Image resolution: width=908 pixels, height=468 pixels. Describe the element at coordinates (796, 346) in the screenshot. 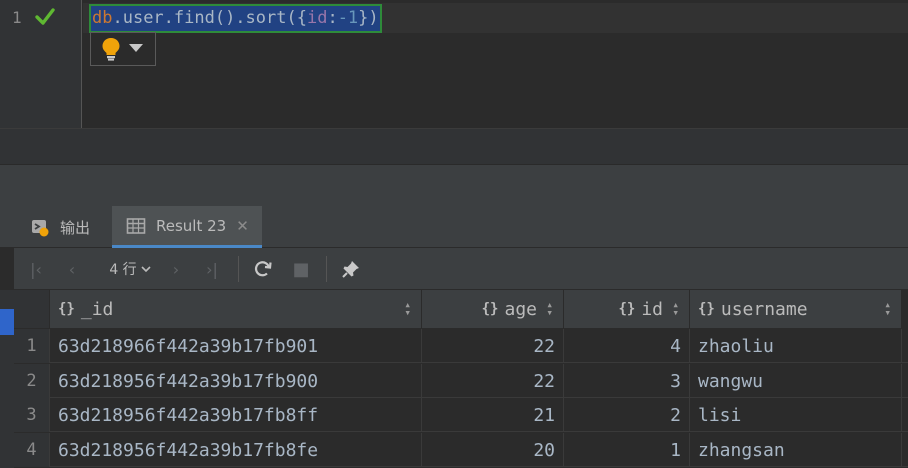

I see `cell-username: zhaoliu` at that location.